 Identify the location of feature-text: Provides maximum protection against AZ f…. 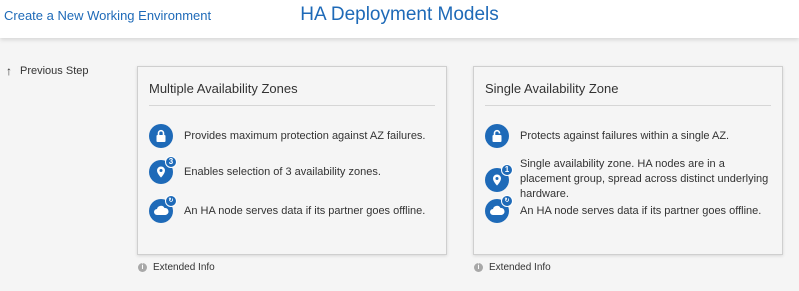
(305, 135).